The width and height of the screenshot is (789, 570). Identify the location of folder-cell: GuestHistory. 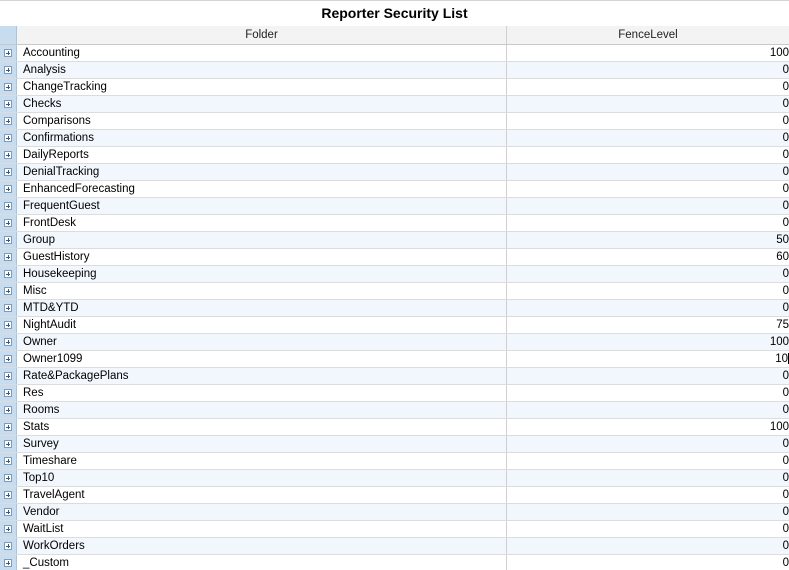
(262, 257).